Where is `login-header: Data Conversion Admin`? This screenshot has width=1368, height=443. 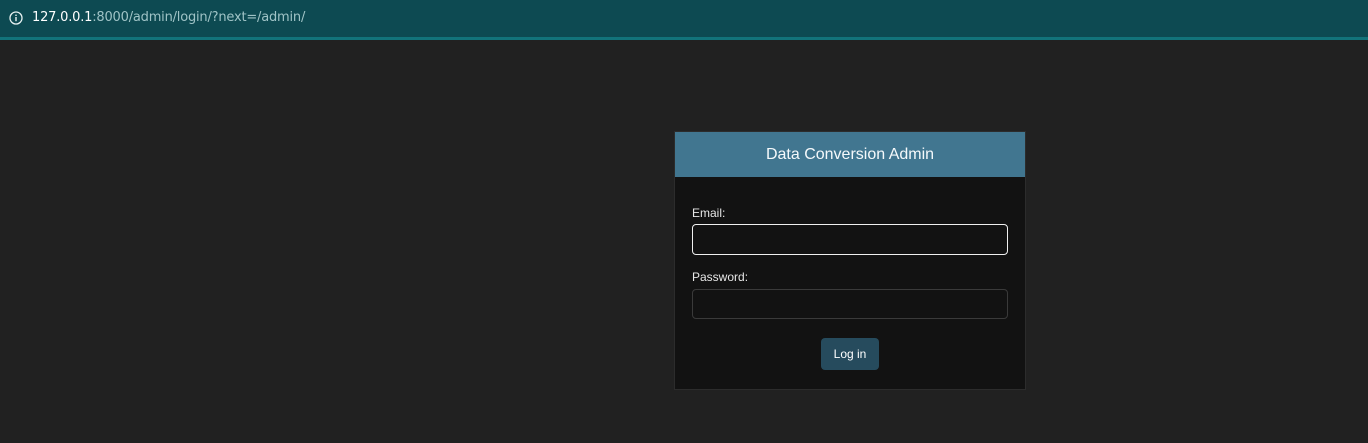 login-header: Data Conversion Admin is located at coordinates (850, 154).